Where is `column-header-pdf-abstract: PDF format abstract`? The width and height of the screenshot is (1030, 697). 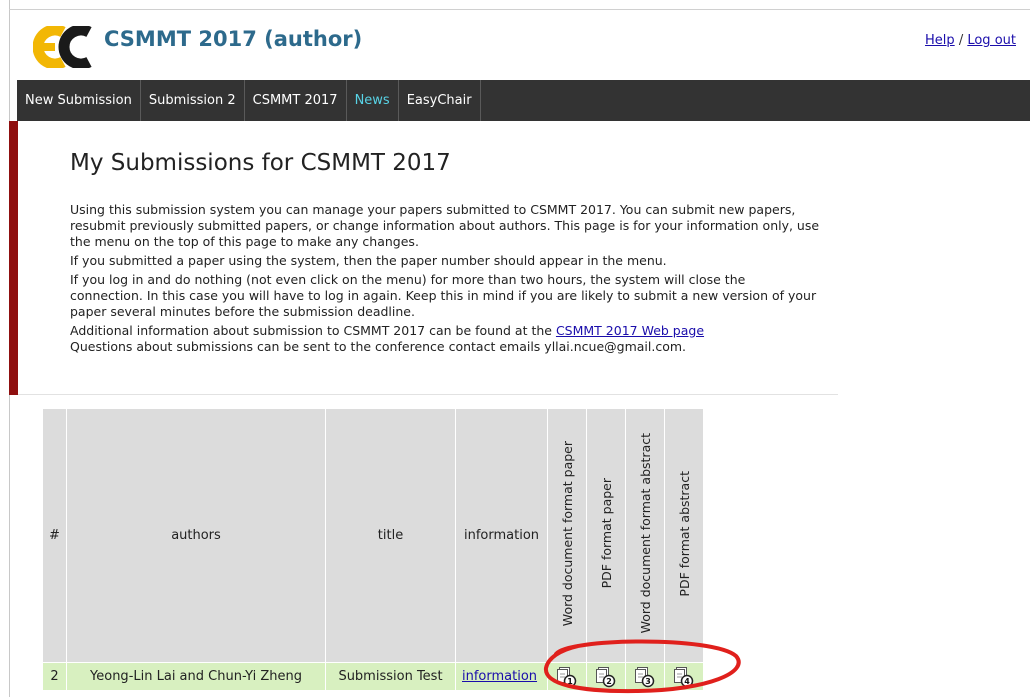 column-header-pdf-abstract: PDF format abstract is located at coordinates (684, 535).